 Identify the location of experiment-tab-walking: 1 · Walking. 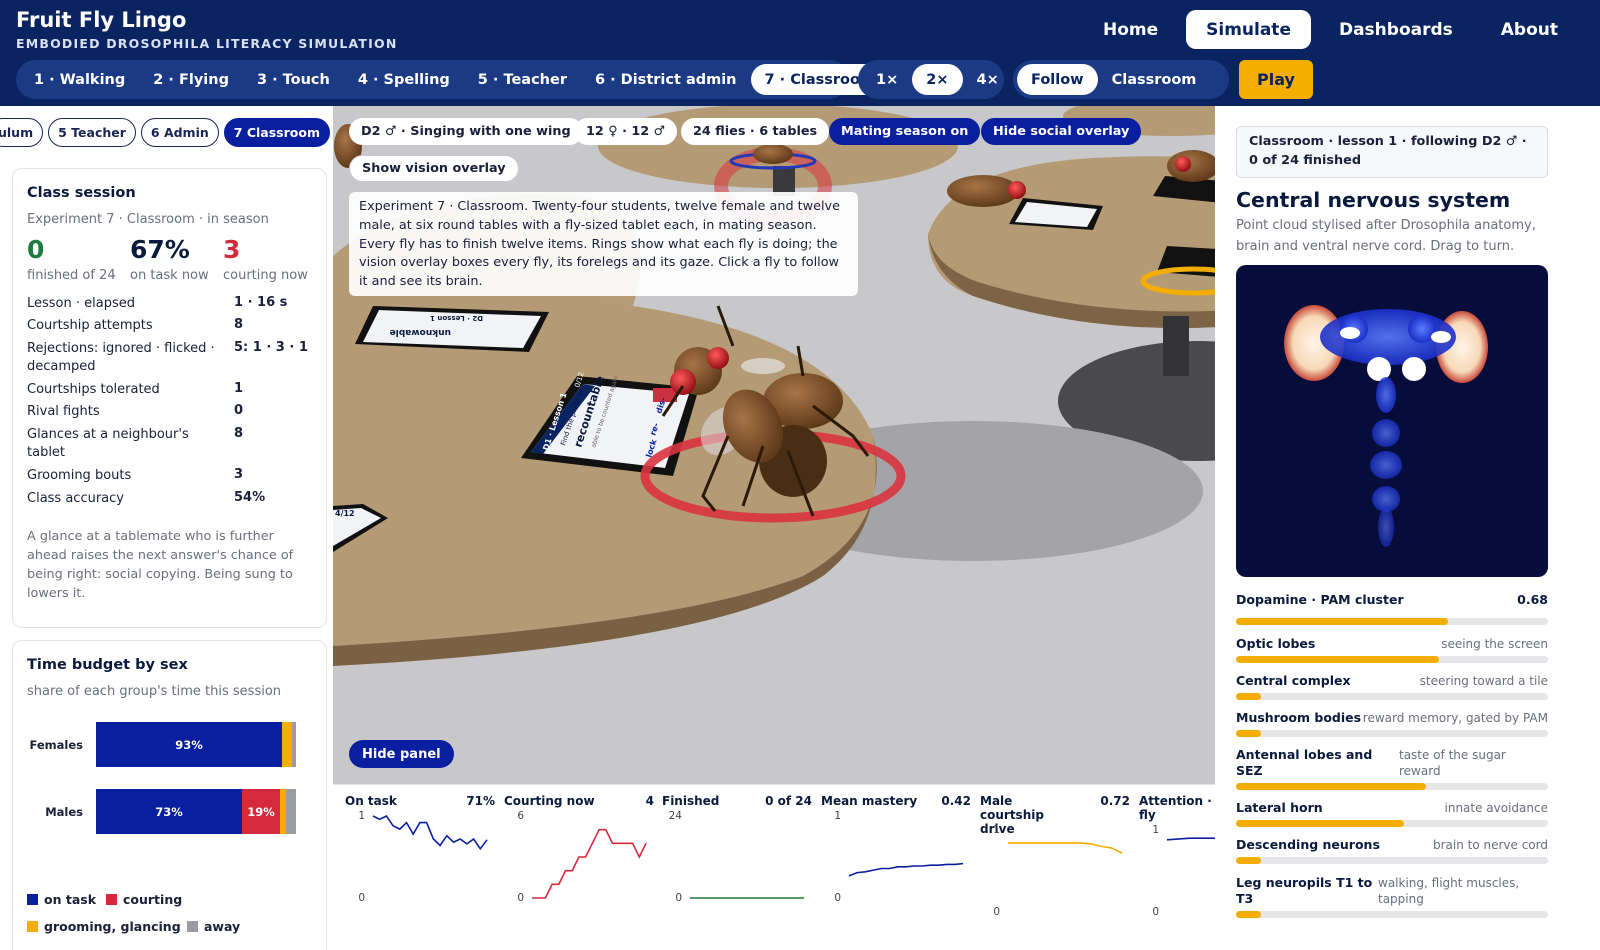
(79, 79).